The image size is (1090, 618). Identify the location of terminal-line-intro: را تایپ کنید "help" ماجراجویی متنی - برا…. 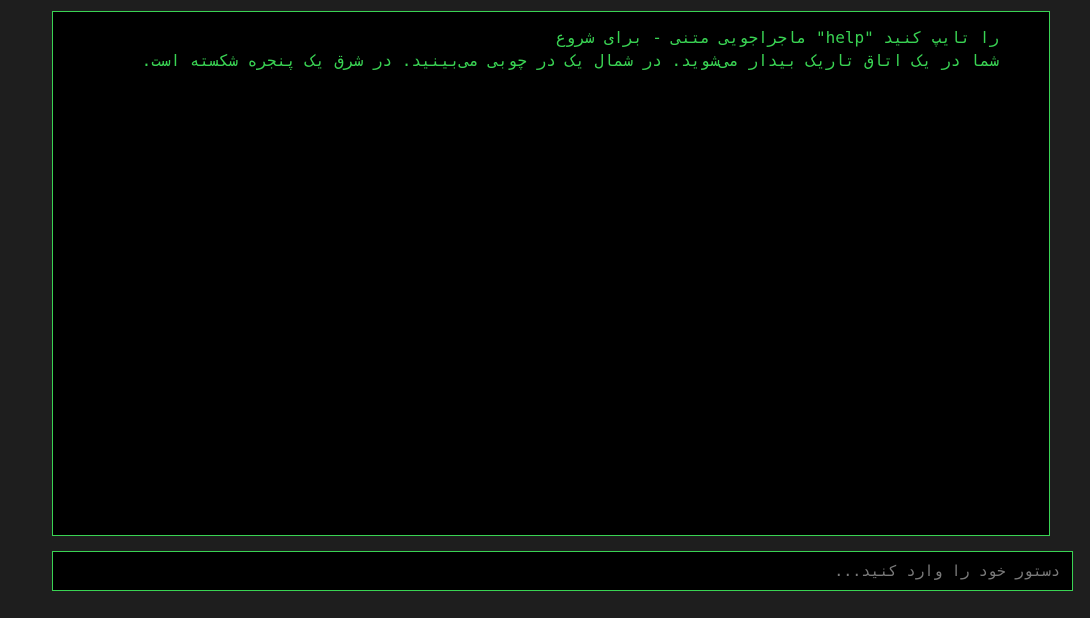
(777, 37).